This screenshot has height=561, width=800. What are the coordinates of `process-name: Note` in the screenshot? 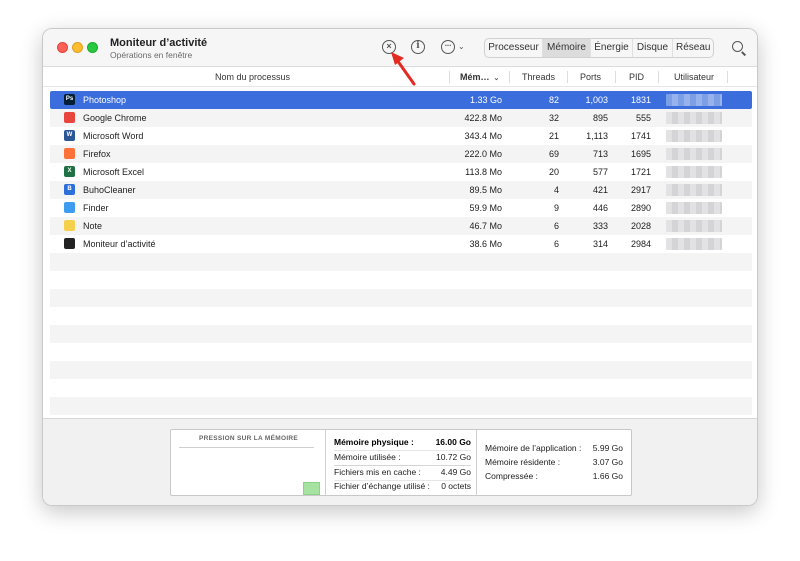 It's located at (93, 226).